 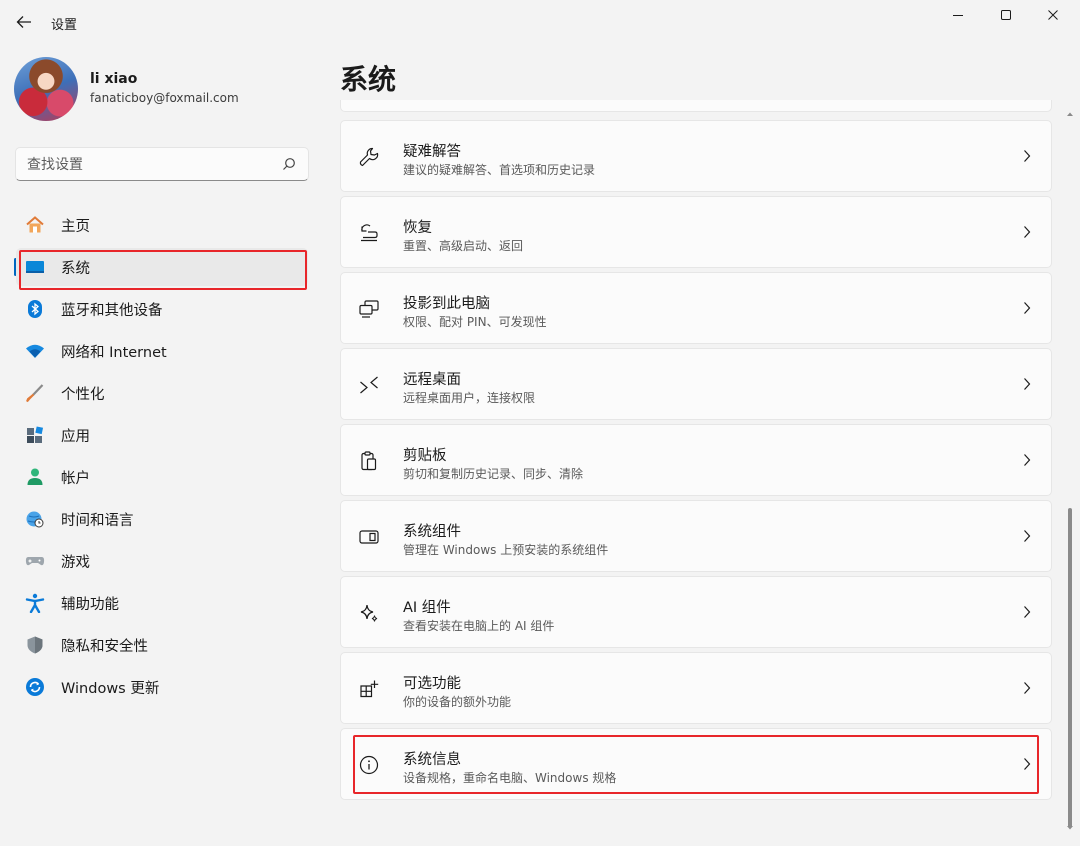 What do you see at coordinates (446, 304) in the screenshot?
I see `card-title: 投影到此电脑` at bounding box center [446, 304].